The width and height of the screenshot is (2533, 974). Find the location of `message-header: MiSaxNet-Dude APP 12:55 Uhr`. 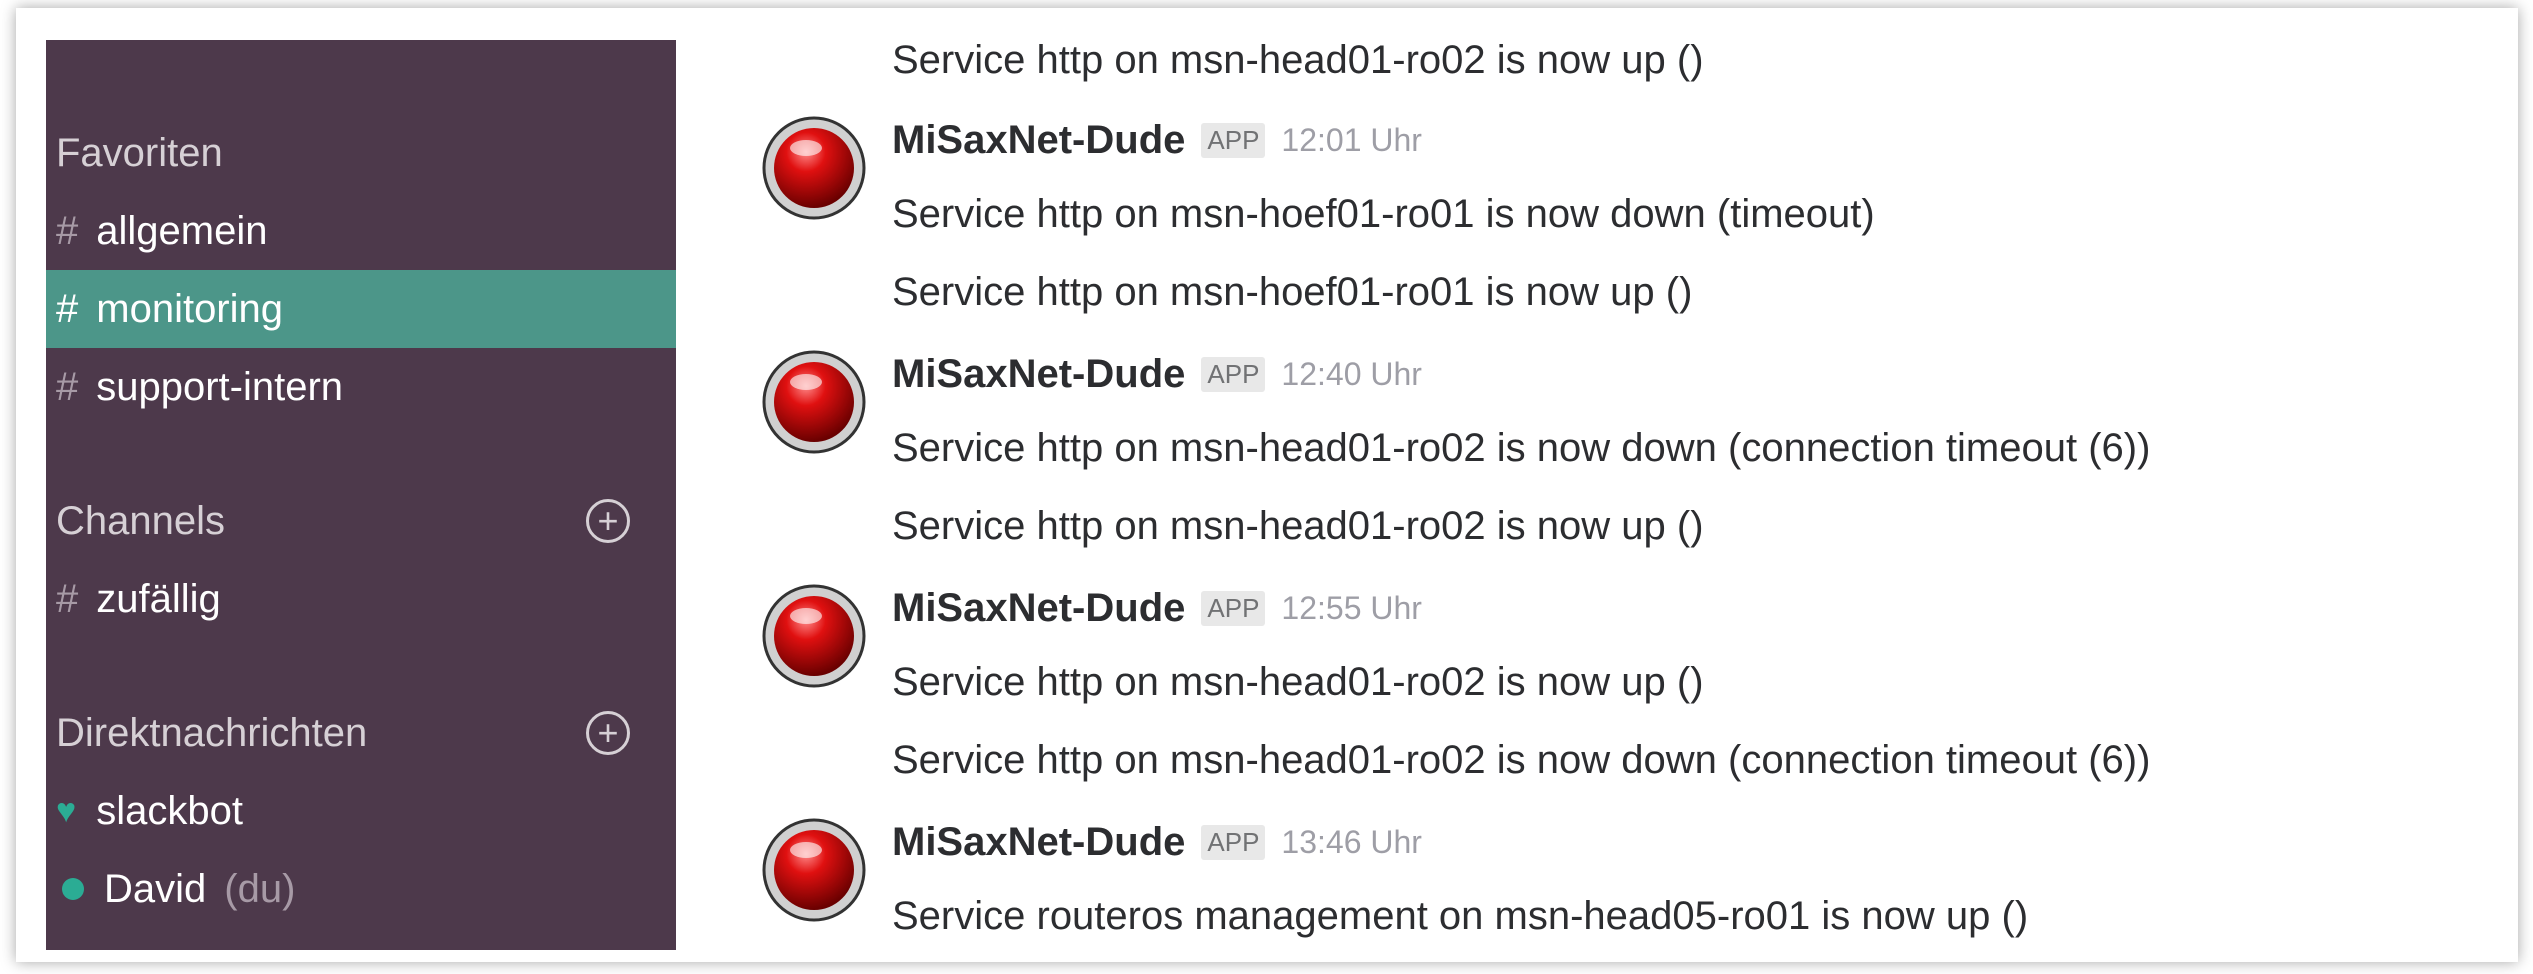

message-header: MiSaxNet-Dude APP 12:55 Uhr is located at coordinates (1157, 608).